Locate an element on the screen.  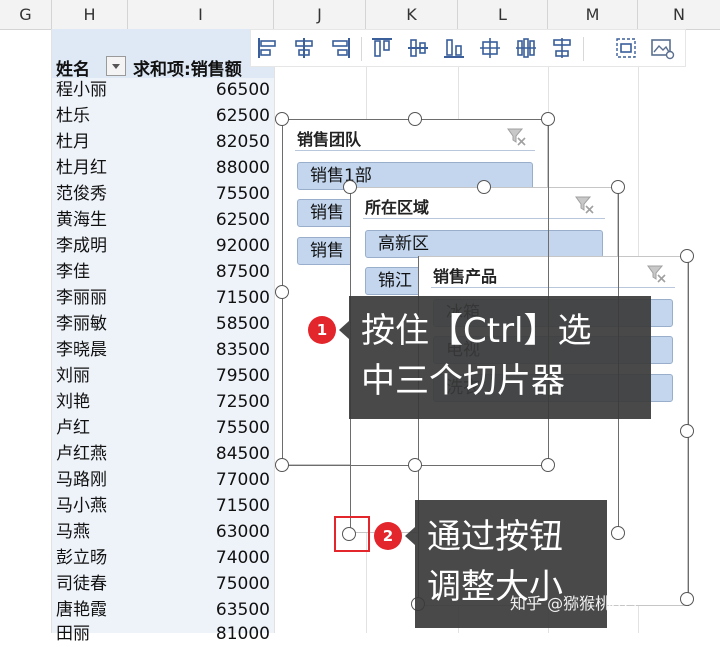
step-badge-1: 1 is located at coordinates (322, 330).